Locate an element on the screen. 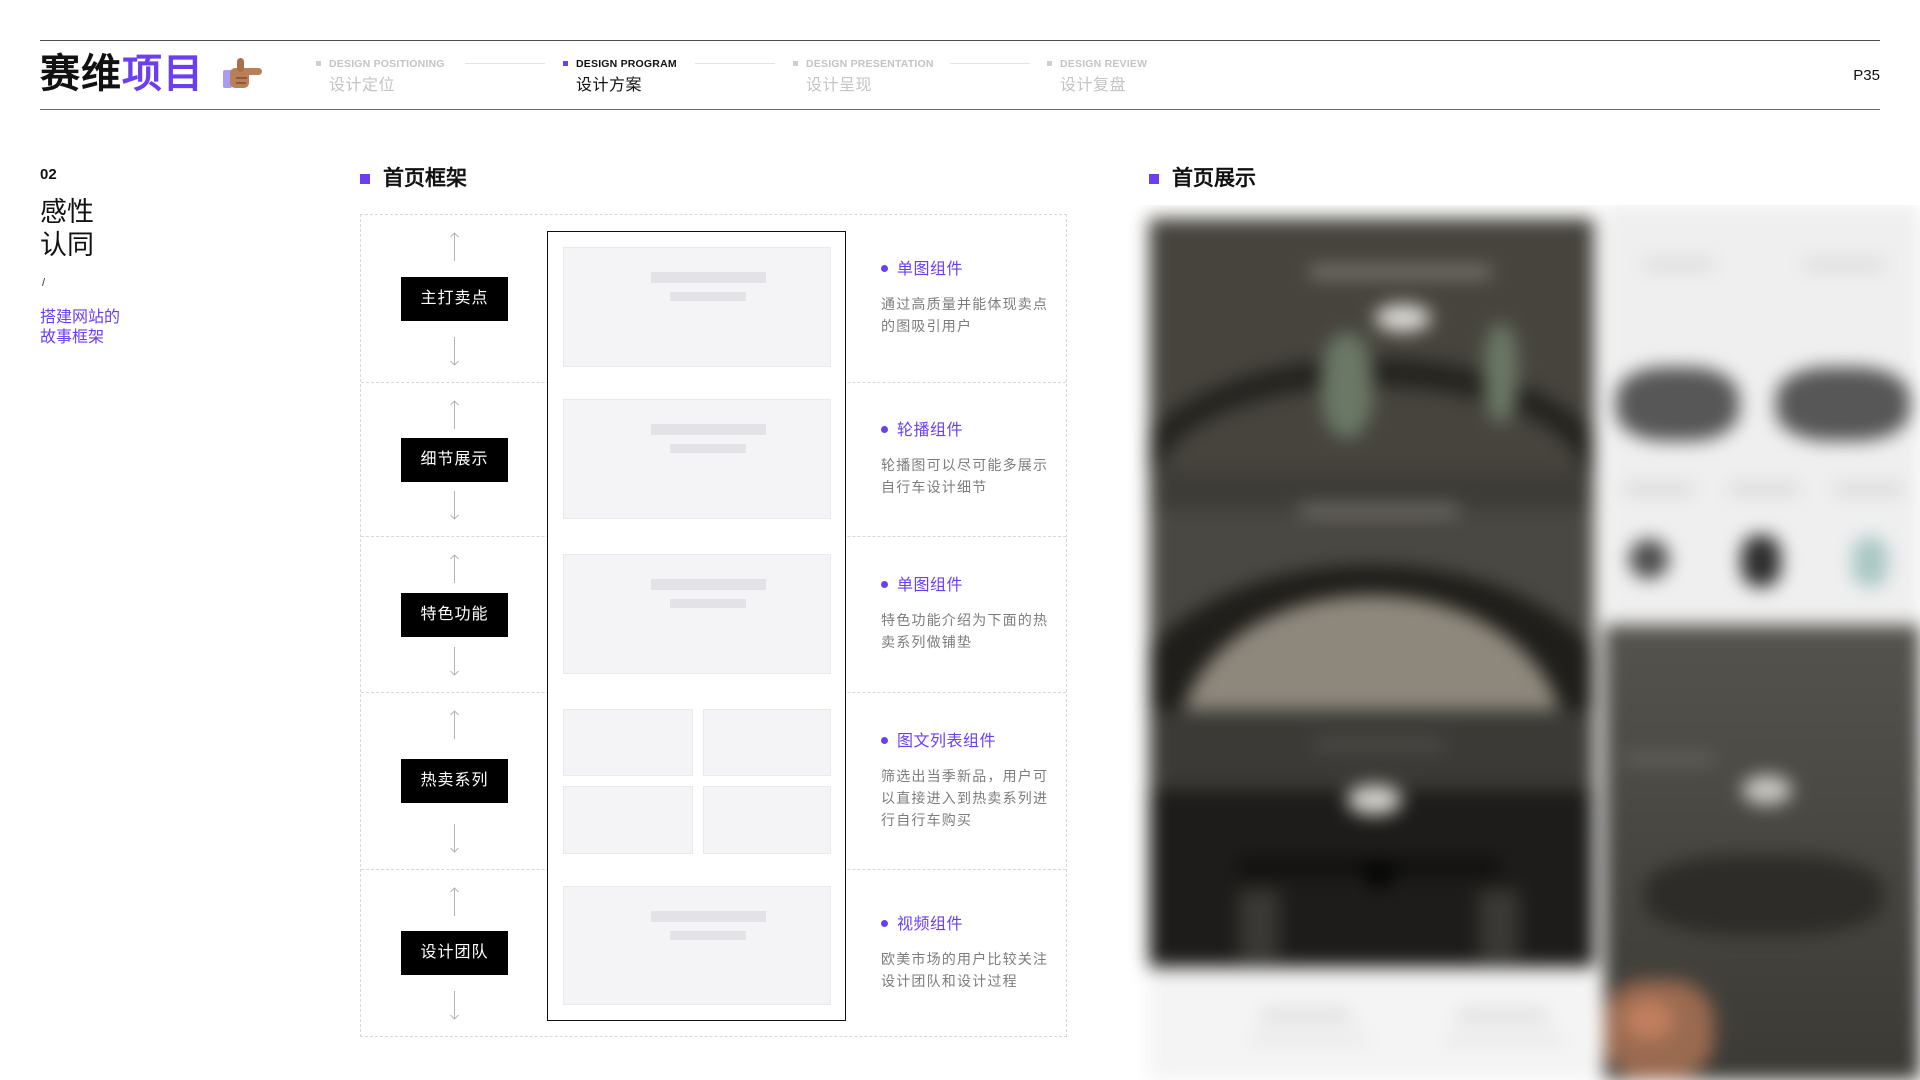  component-name: 轮播组件 is located at coordinates (930, 430).